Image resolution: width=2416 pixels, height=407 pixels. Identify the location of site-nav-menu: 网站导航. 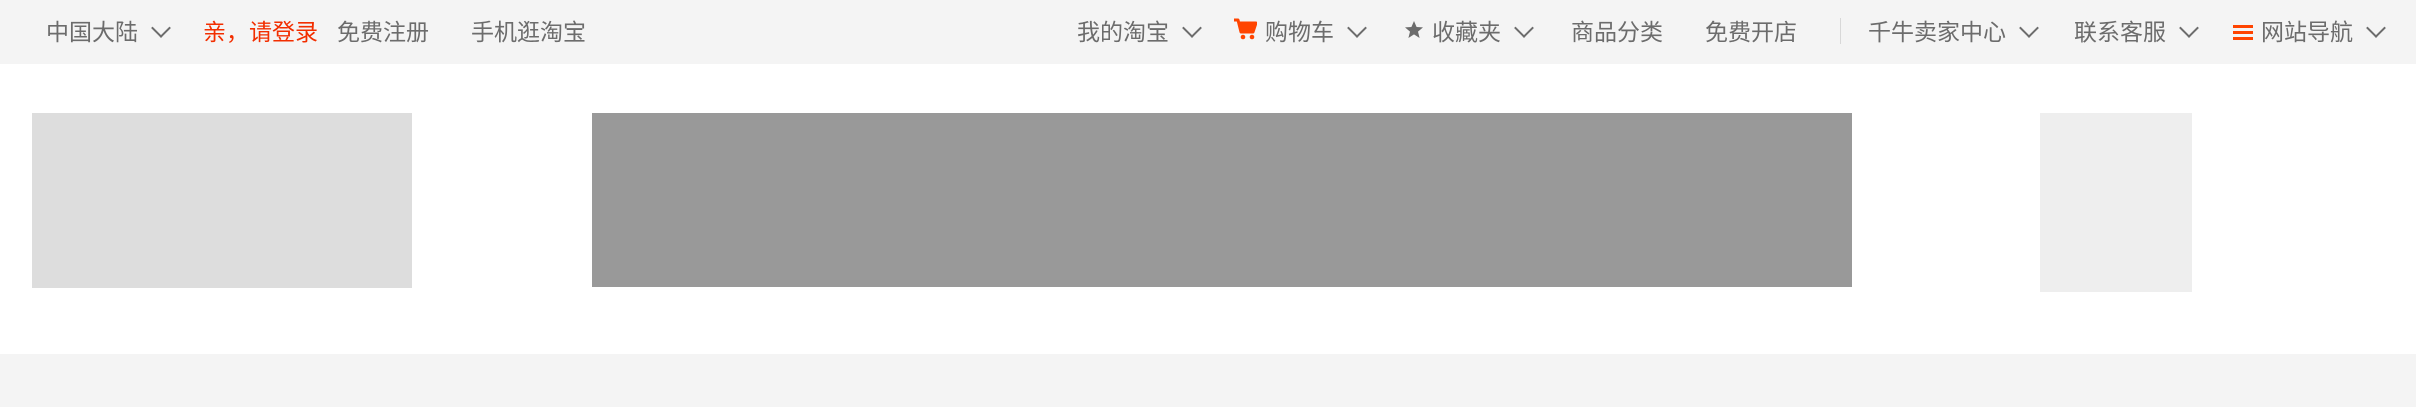
(2309, 32).